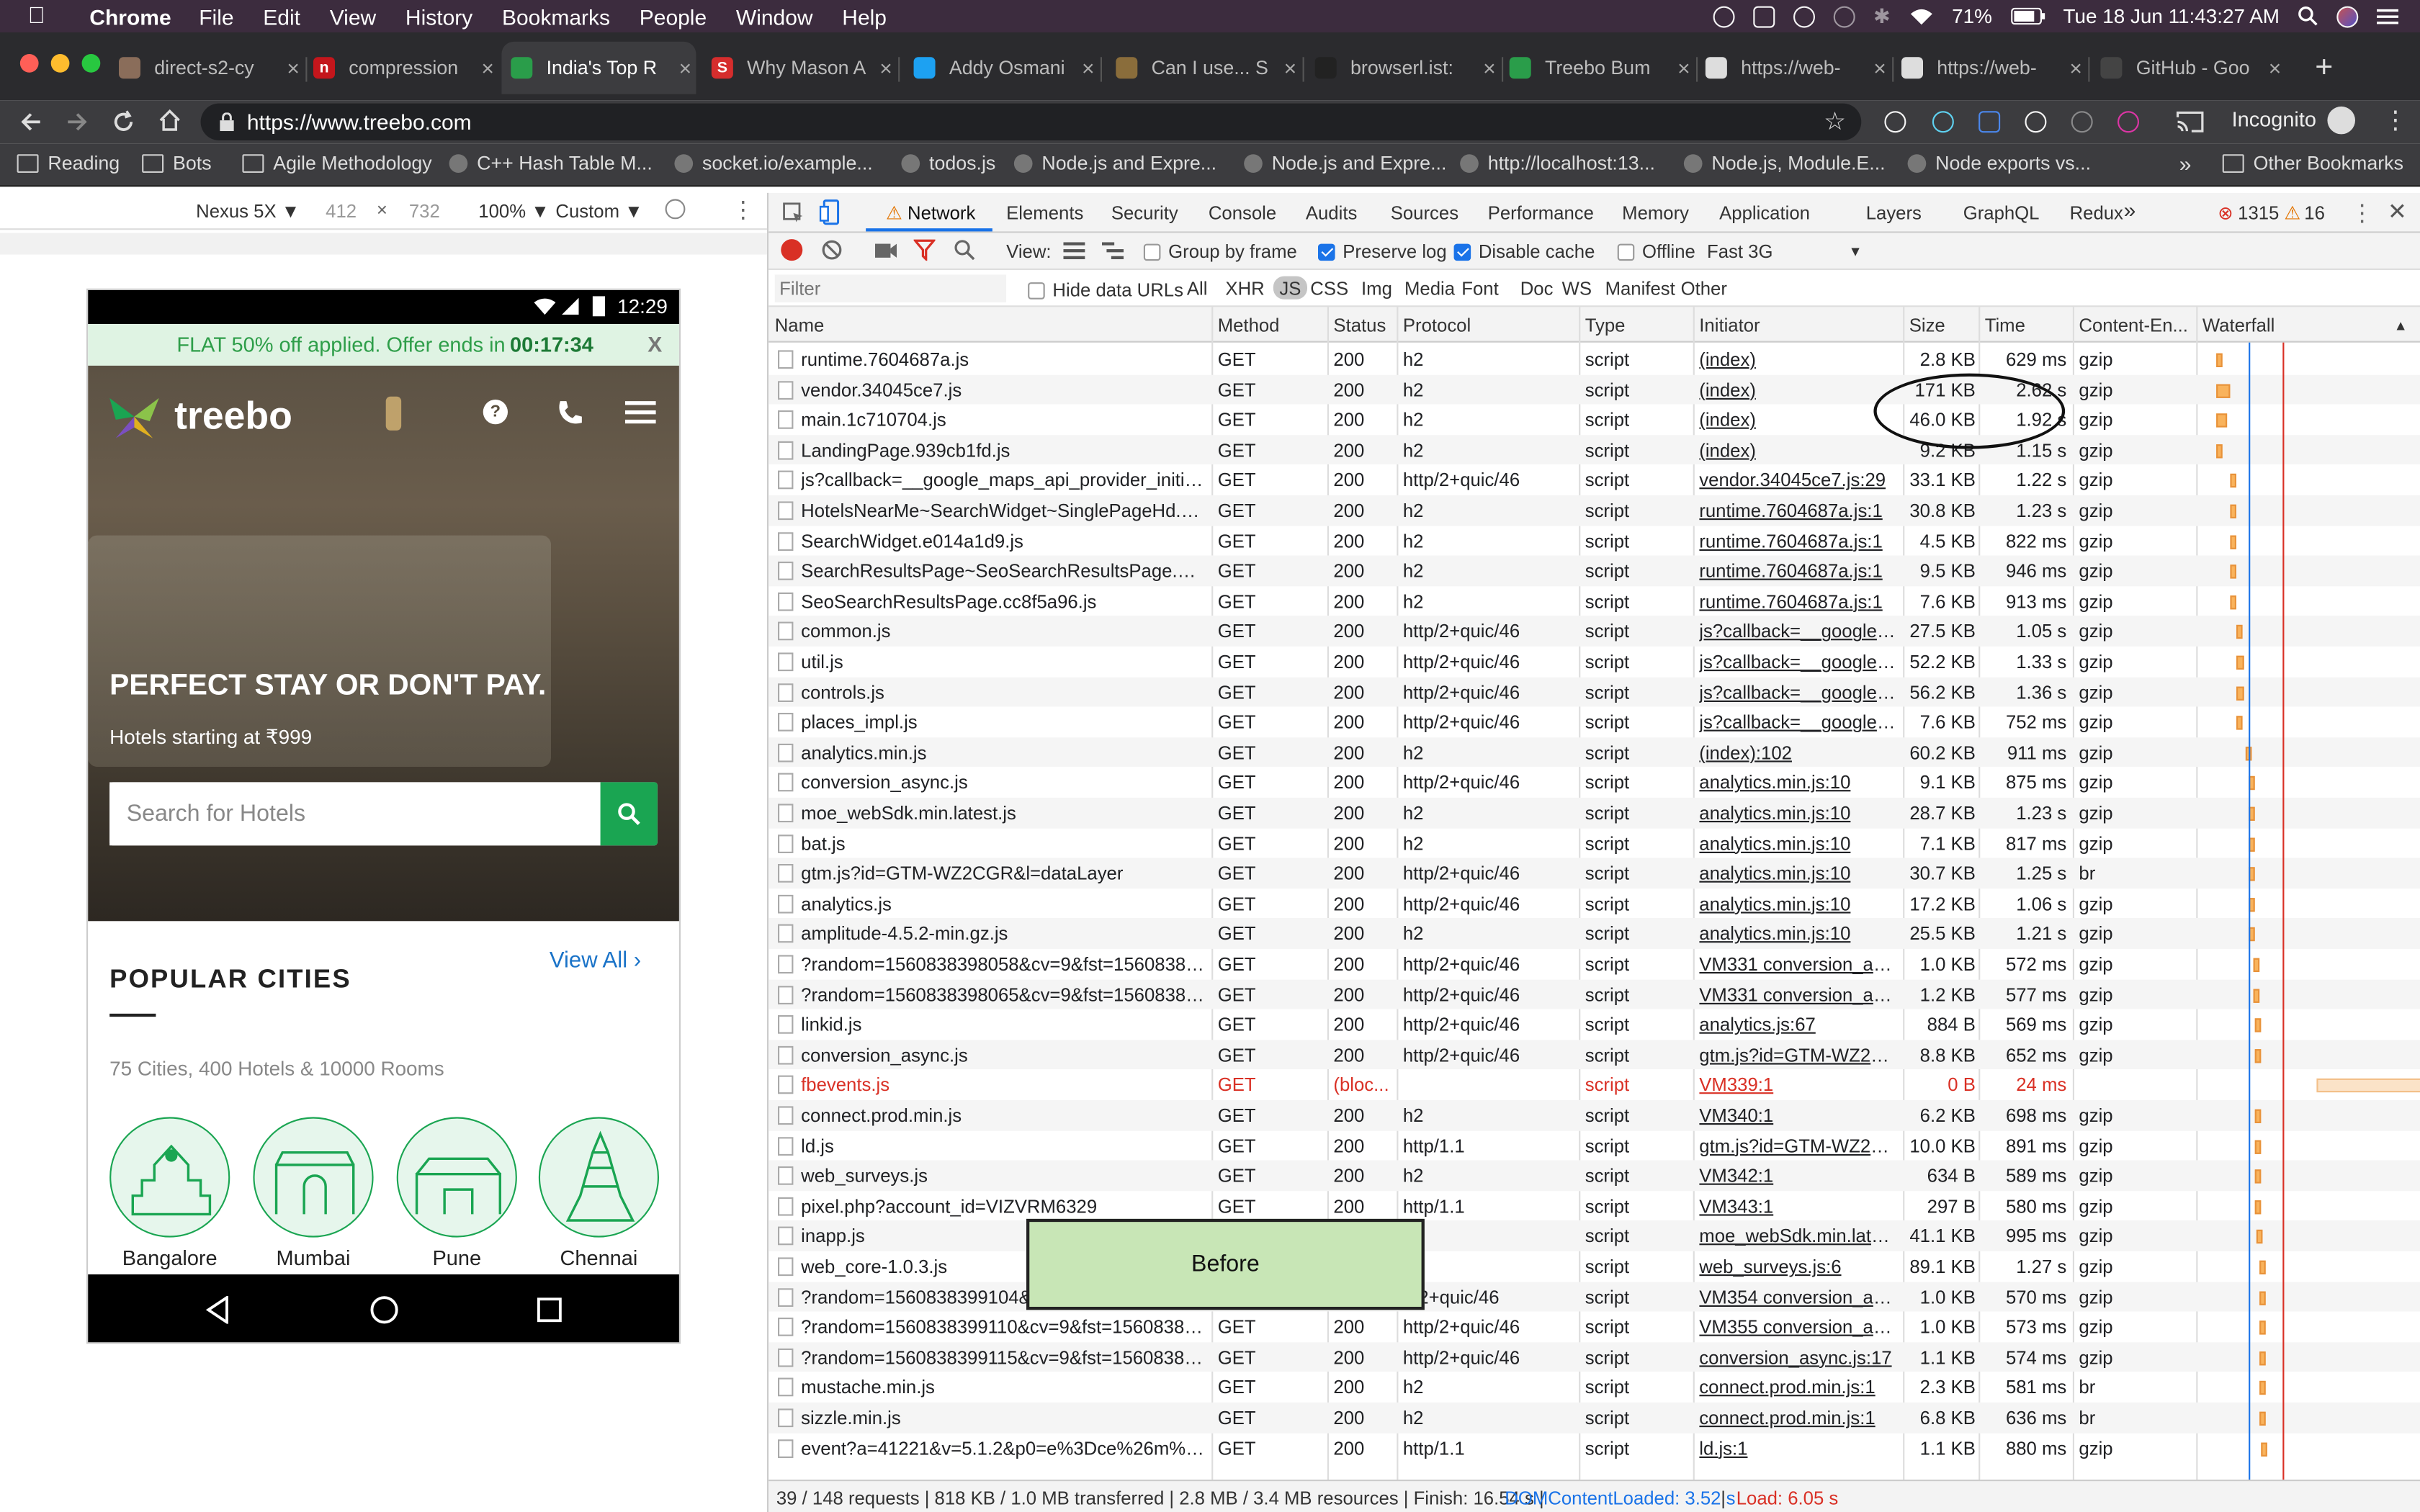  Describe the element at coordinates (1524, 251) in the screenshot. I see `disable-cache-checkbox: Disable cache` at that location.